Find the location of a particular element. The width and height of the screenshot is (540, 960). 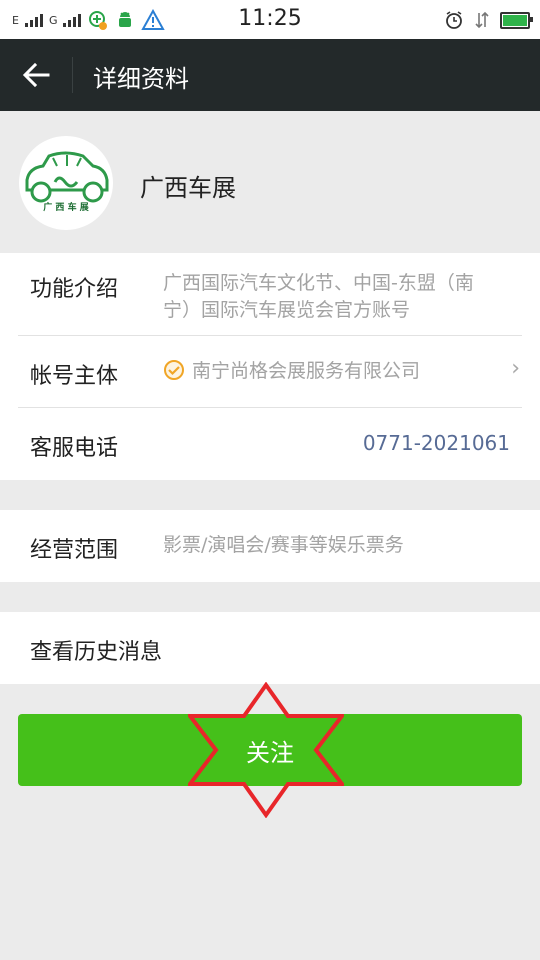

battery-level is located at coordinates (515, 20).